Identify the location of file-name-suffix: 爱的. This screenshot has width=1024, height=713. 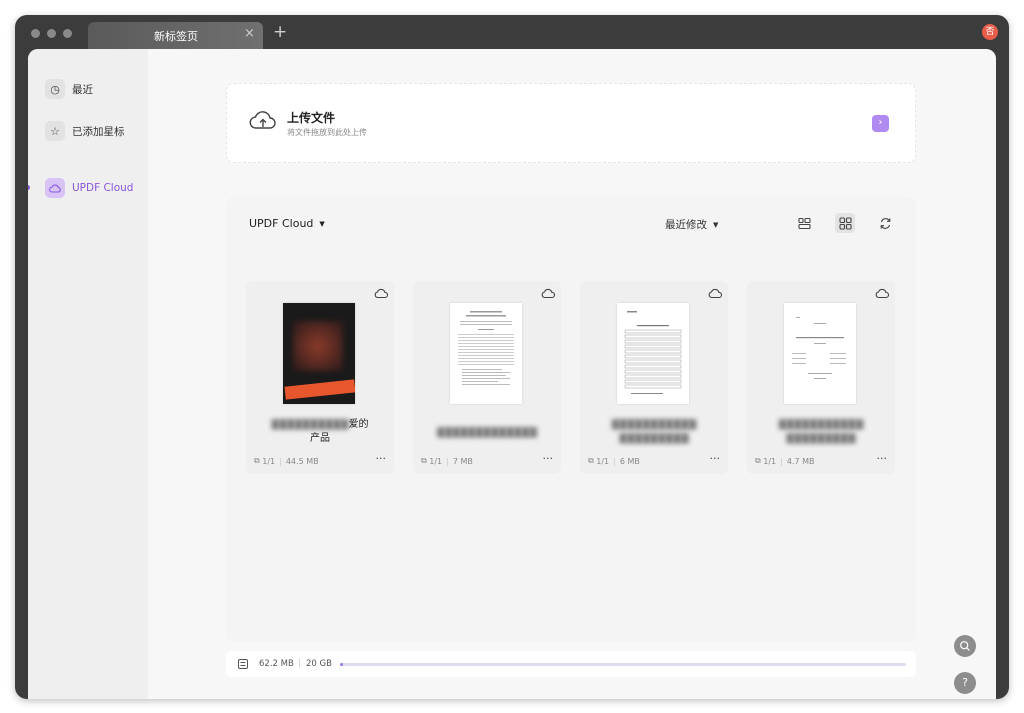
(358, 424).